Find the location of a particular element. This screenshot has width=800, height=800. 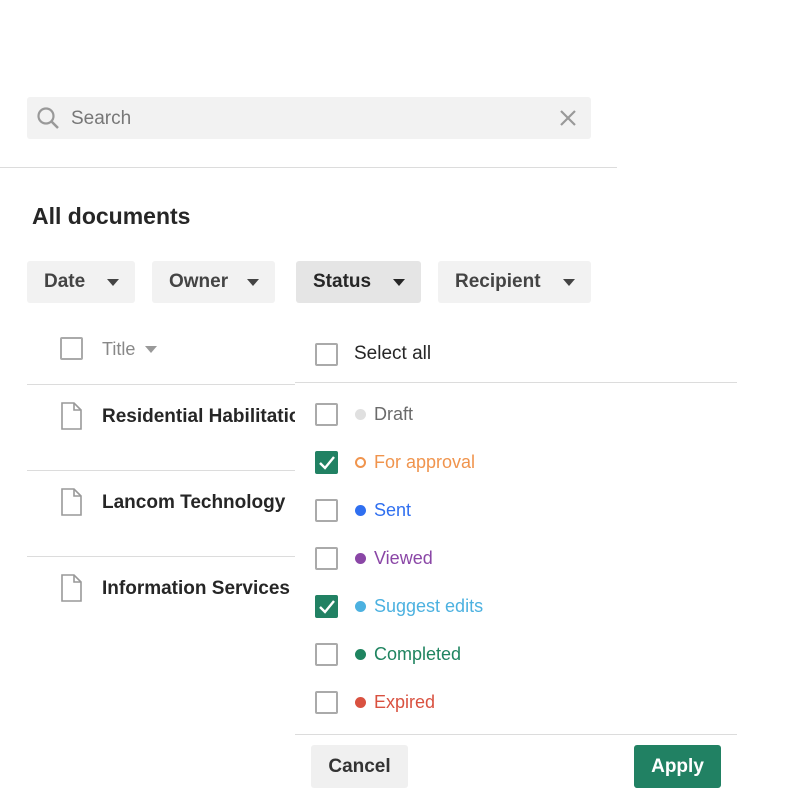

filter-label: Date is located at coordinates (65, 281).